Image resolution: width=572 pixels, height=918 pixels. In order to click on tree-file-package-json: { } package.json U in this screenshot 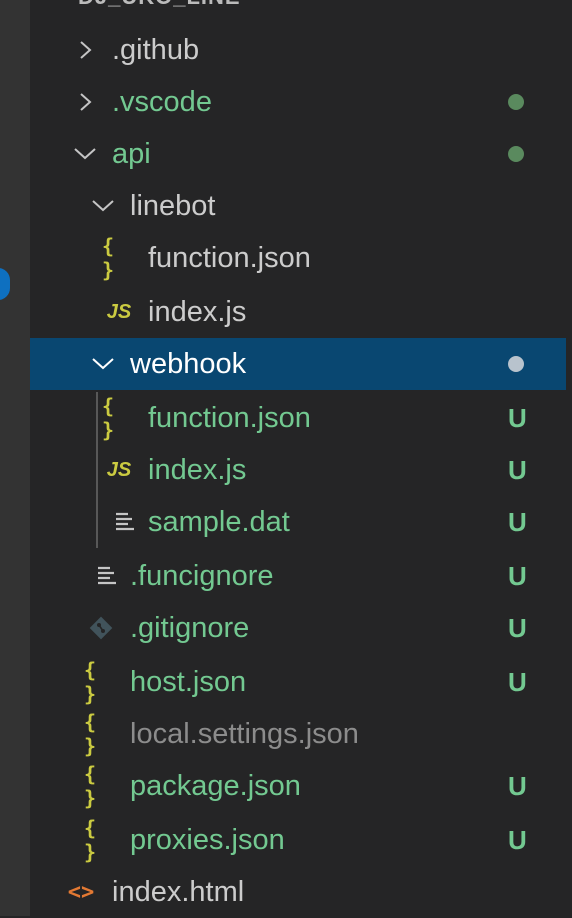, I will do `click(298, 786)`.